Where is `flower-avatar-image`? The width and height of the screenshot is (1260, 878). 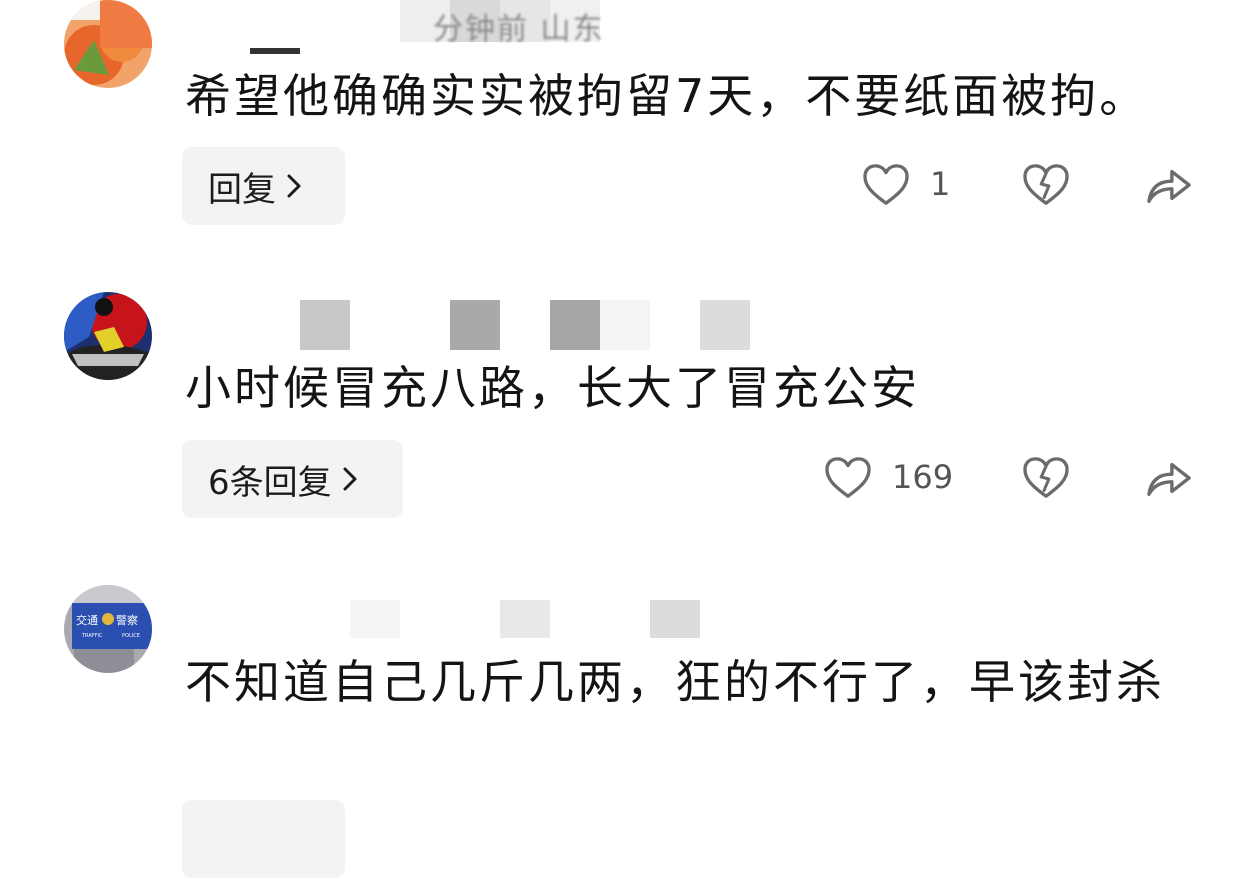
flower-avatar-image is located at coordinates (108, 44).